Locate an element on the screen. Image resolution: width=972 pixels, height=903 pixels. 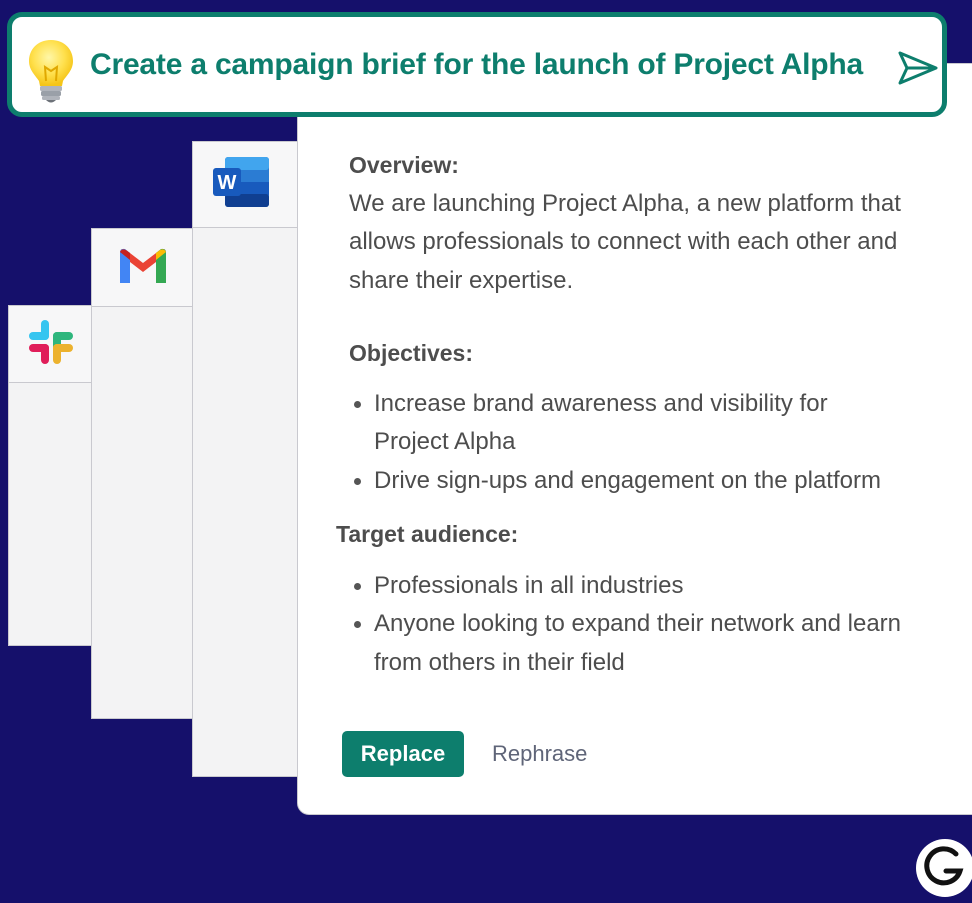
objectives-heading: Objectives: is located at coordinates (411, 353).